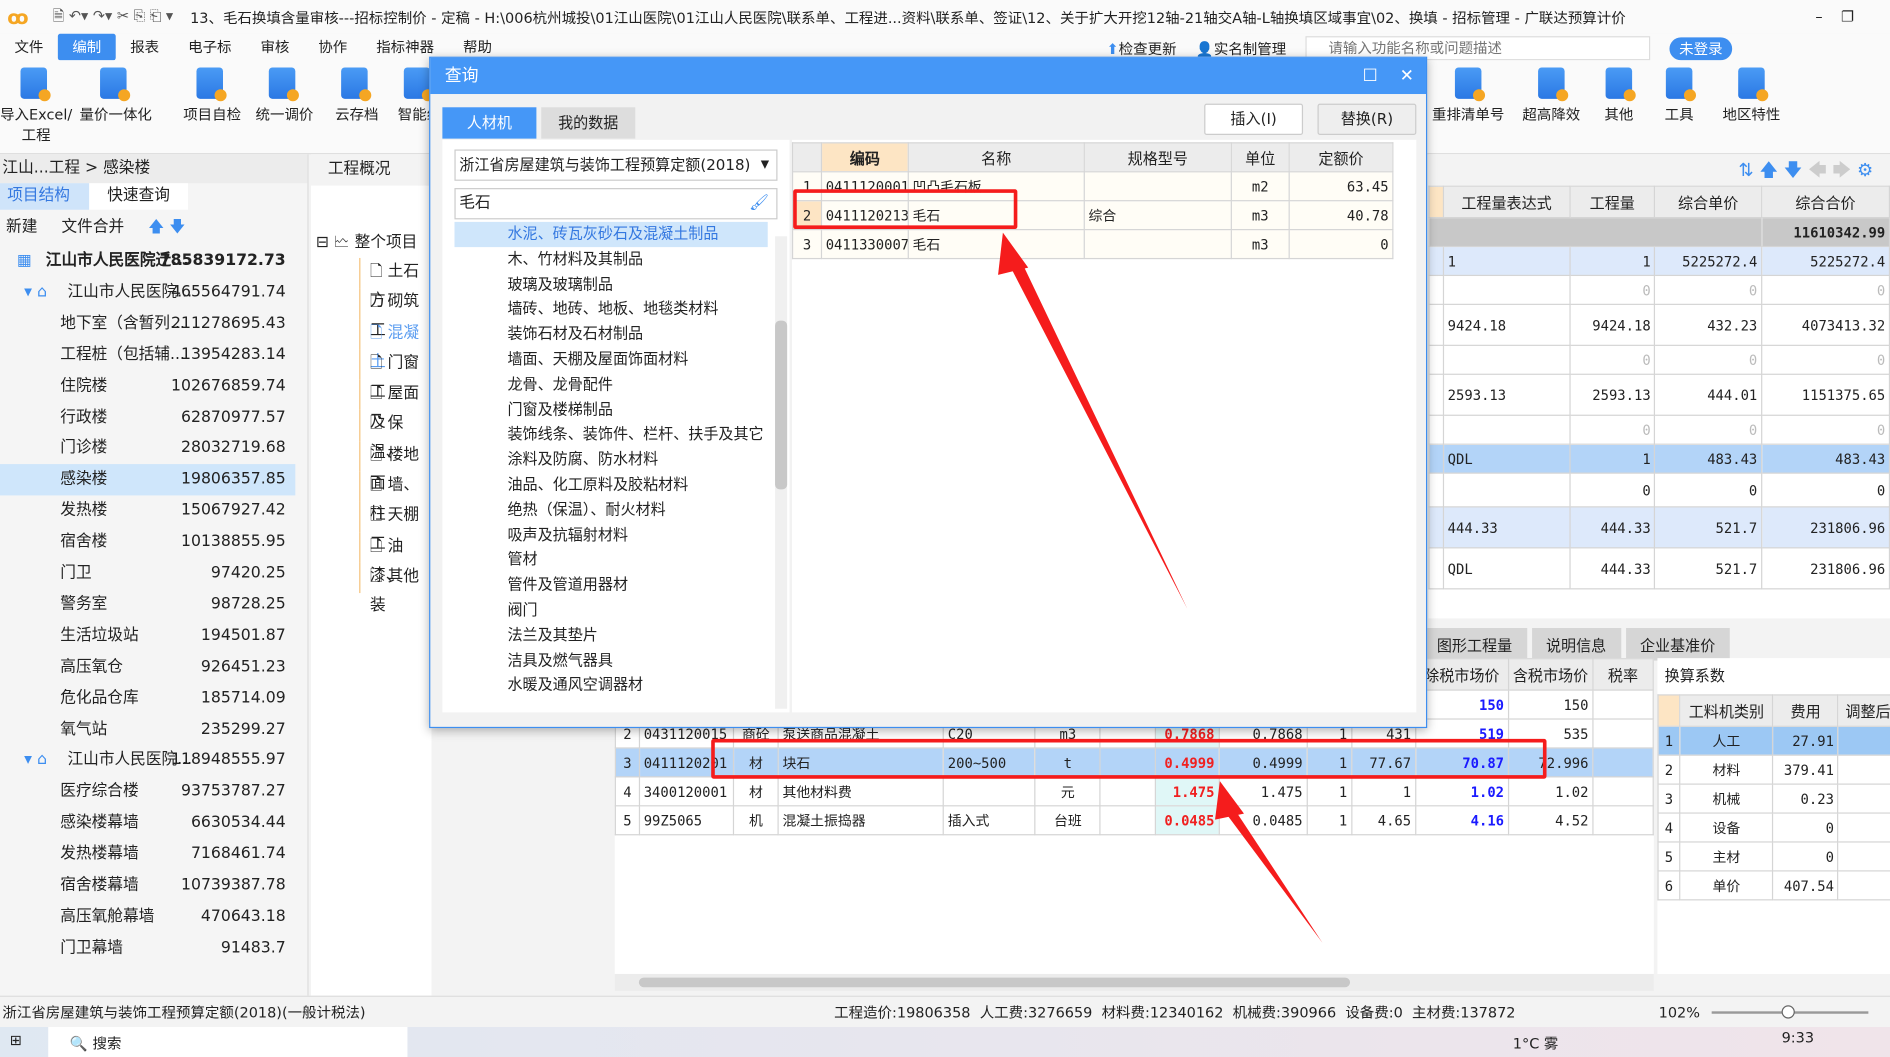  Describe the element at coordinates (16, 1040) in the screenshot. I see `start-icon: ⊞` at that location.